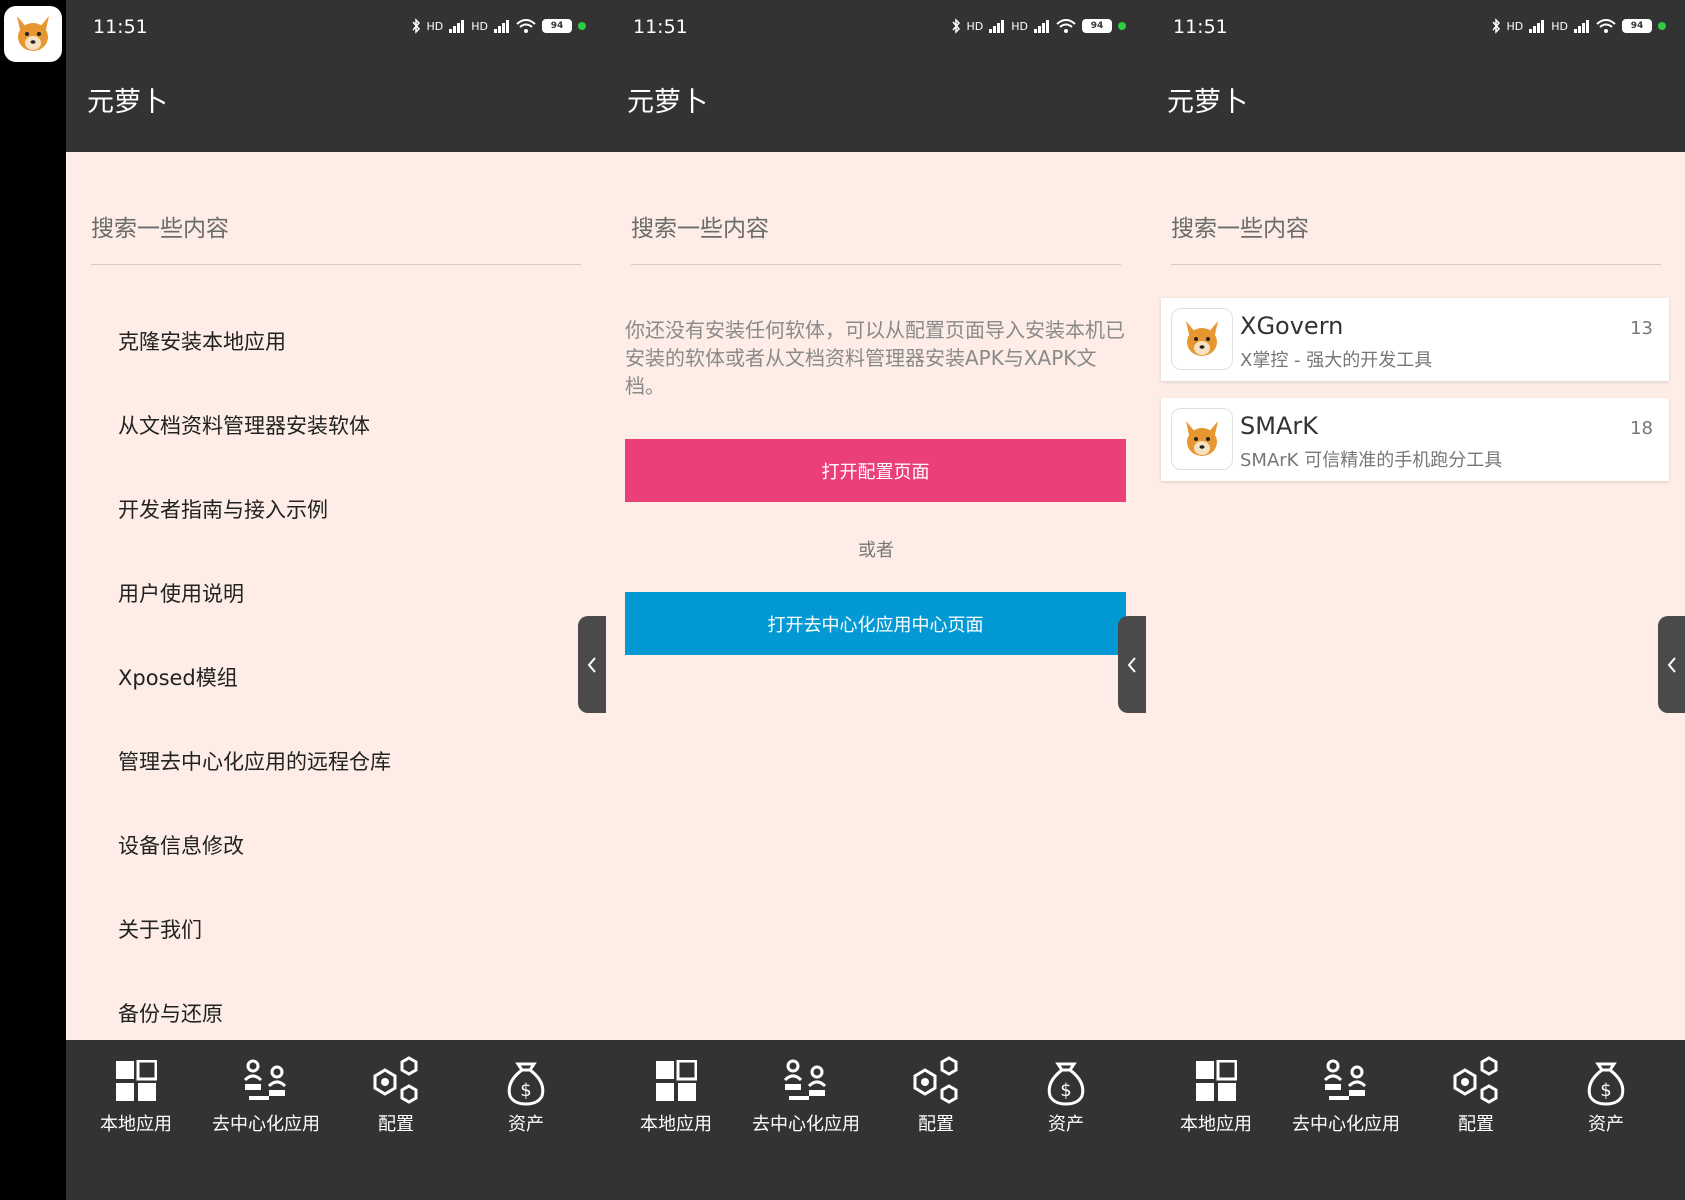  What do you see at coordinates (1336, 360) in the screenshot?
I see `app-description: X掌控 - 强大的开发工具` at bounding box center [1336, 360].